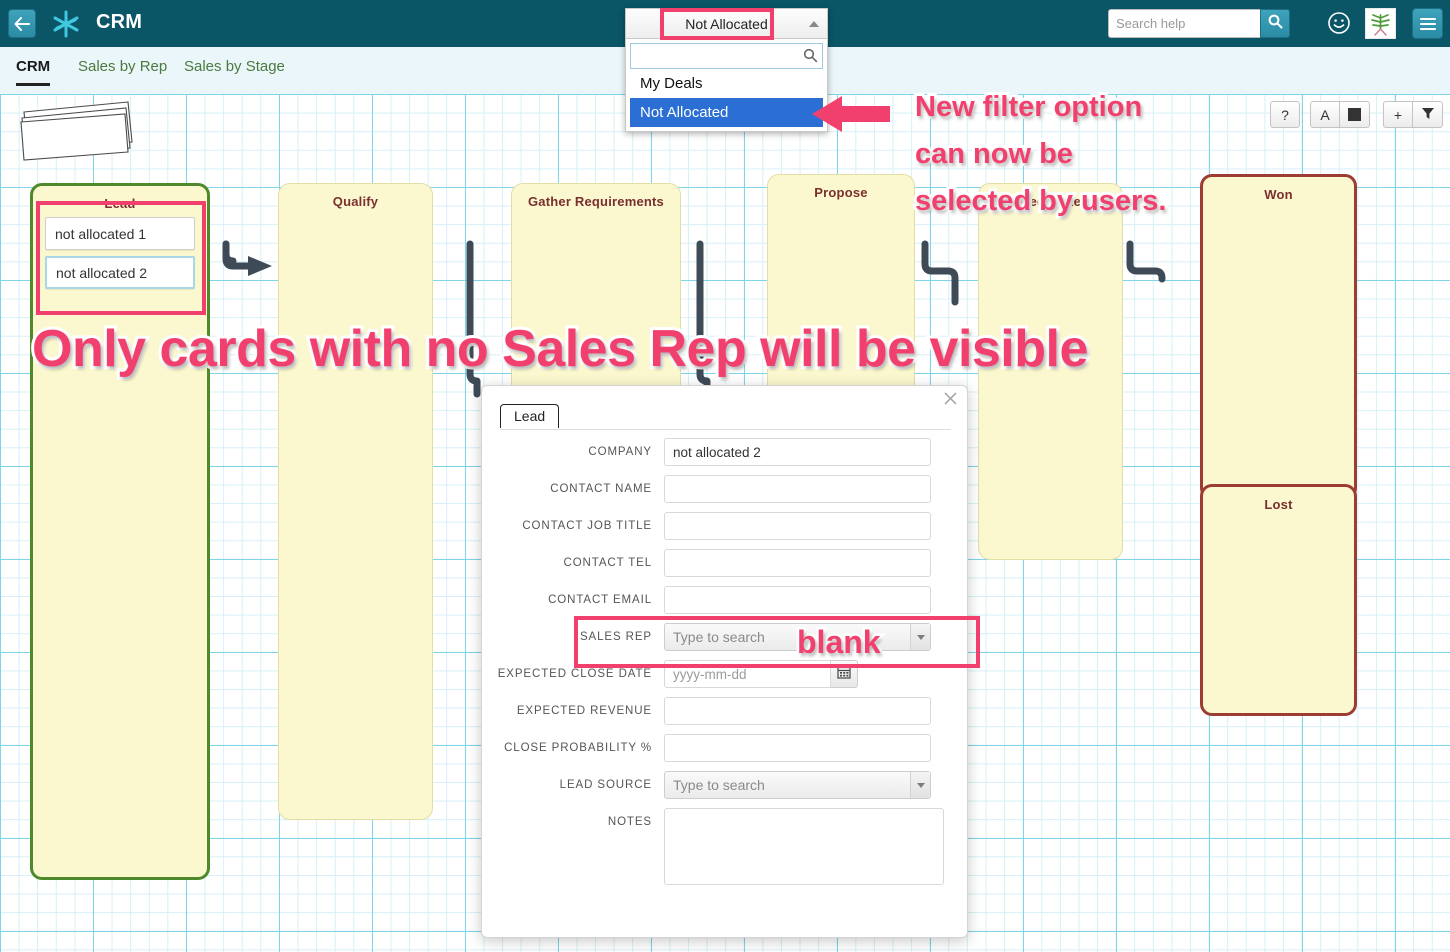 The width and height of the screenshot is (1450, 952). I want to click on form-row-sales-rep: SALES REP Type to search, so click(725, 637).